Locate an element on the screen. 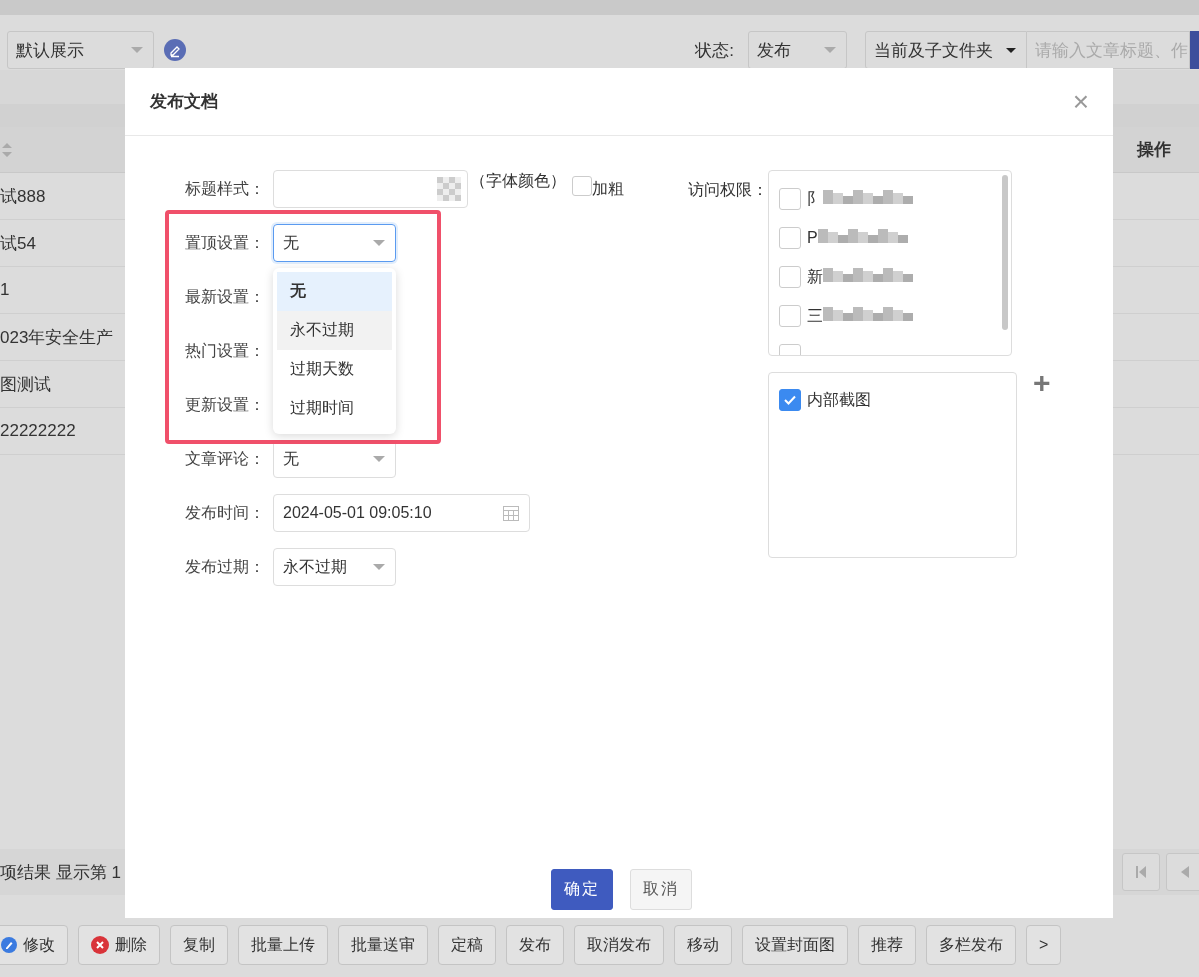 This screenshot has height=977, width=1199. field-label: 标题样式： is located at coordinates (224, 188).